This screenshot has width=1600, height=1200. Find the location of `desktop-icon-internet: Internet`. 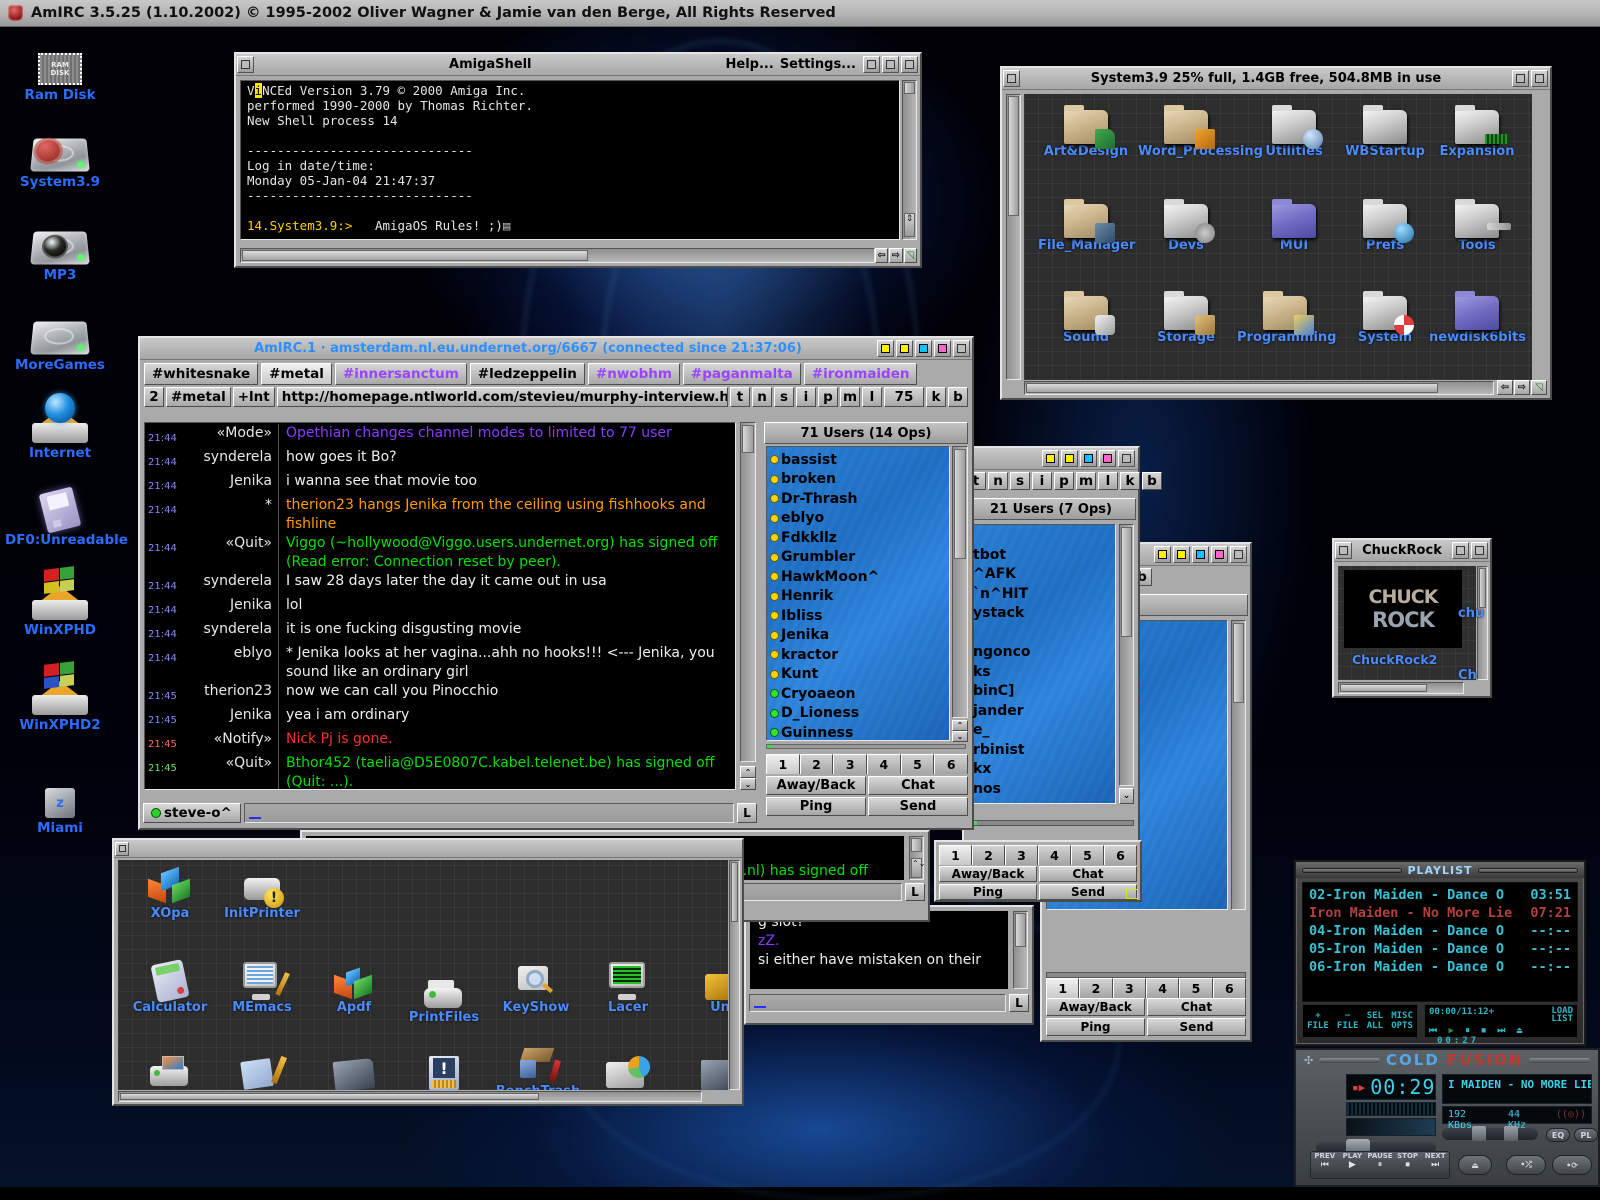

desktop-icon-internet: Internet is located at coordinates (60, 427).